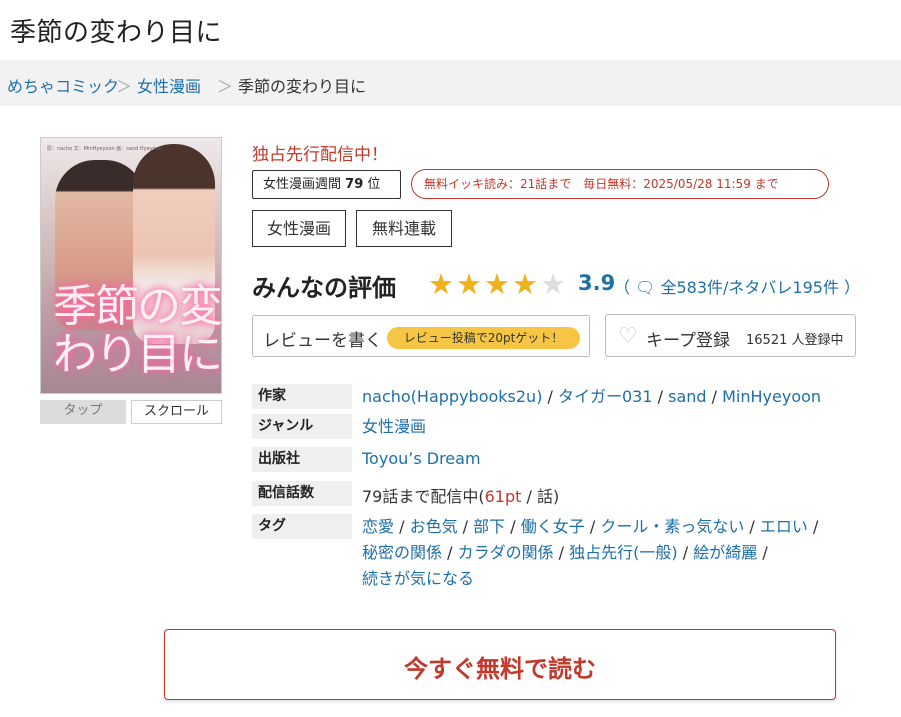 The image size is (901, 717). I want to click on exclusive-label: 独占先行配信中！, so click(320, 155).